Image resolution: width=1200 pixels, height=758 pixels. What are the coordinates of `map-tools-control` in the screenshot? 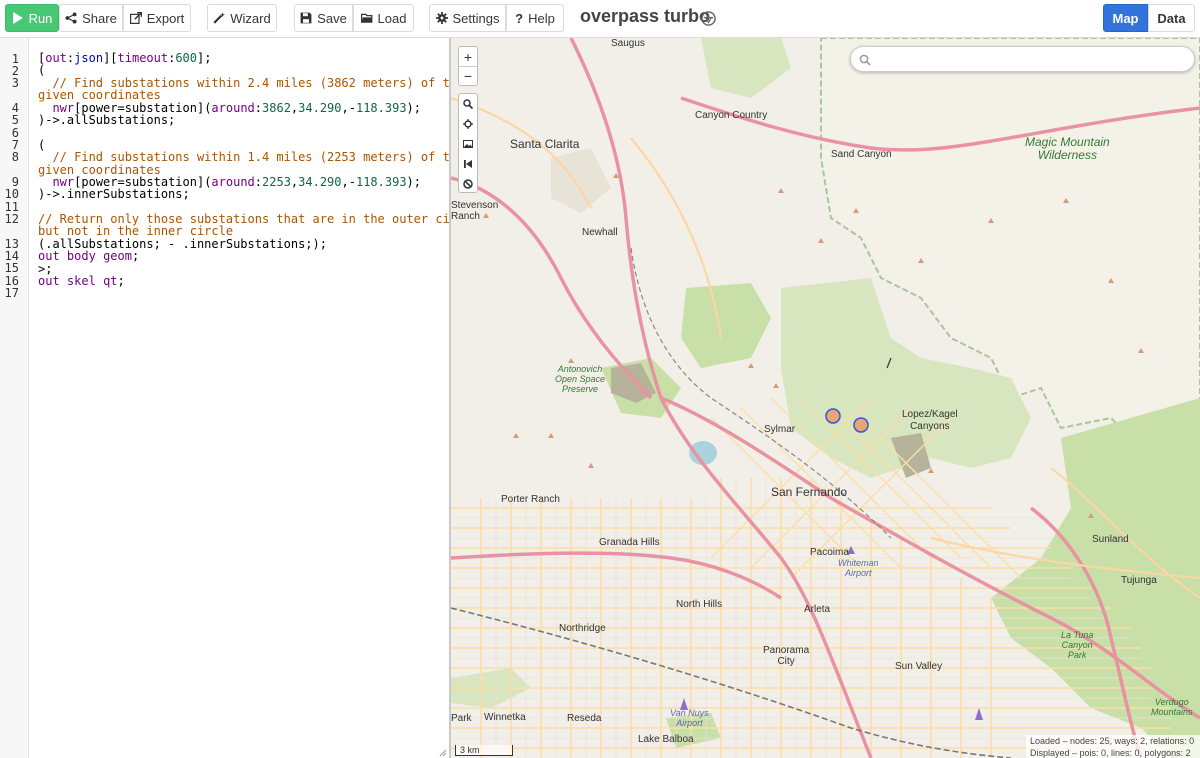 It's located at (468, 143).